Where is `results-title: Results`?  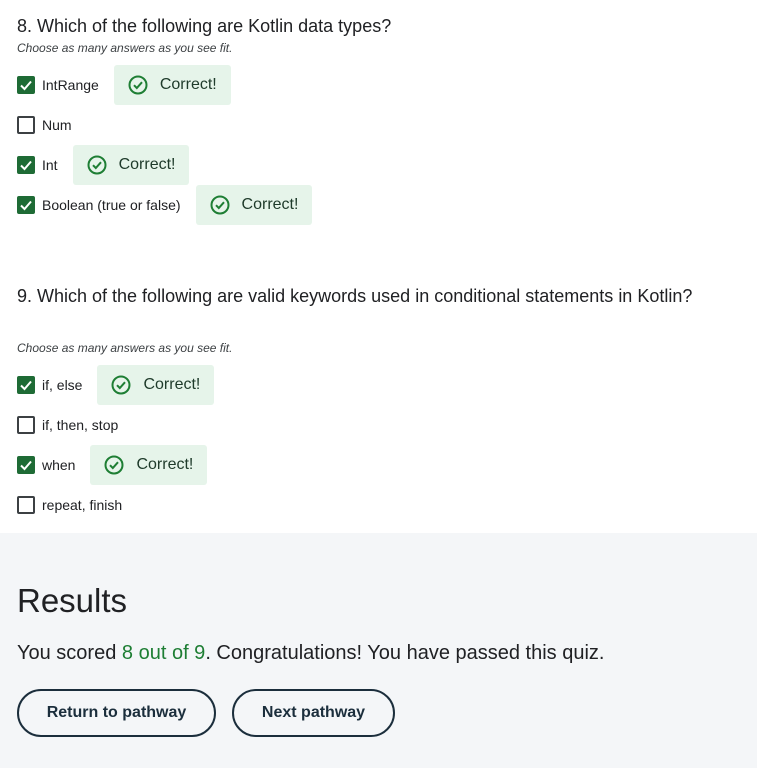
results-title: Results is located at coordinates (72, 600).